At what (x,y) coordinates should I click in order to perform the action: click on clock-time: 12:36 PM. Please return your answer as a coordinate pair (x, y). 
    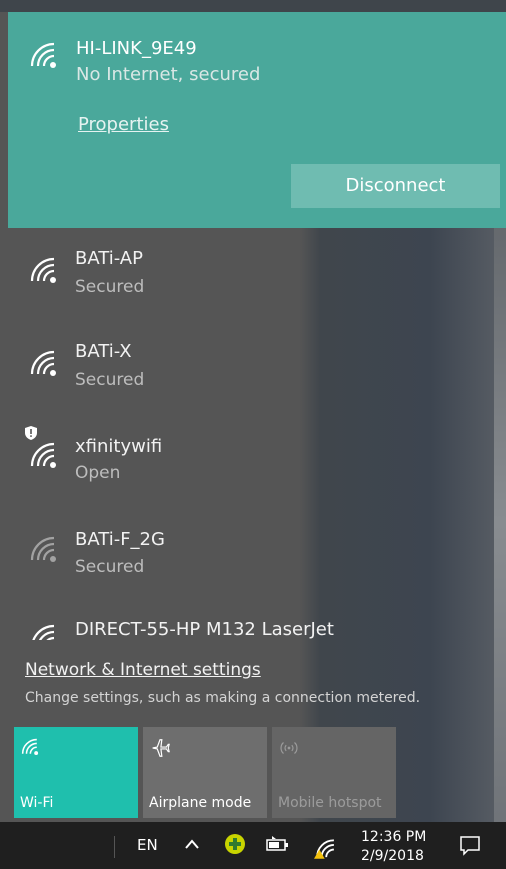
    Looking at the image, I should click on (393, 837).